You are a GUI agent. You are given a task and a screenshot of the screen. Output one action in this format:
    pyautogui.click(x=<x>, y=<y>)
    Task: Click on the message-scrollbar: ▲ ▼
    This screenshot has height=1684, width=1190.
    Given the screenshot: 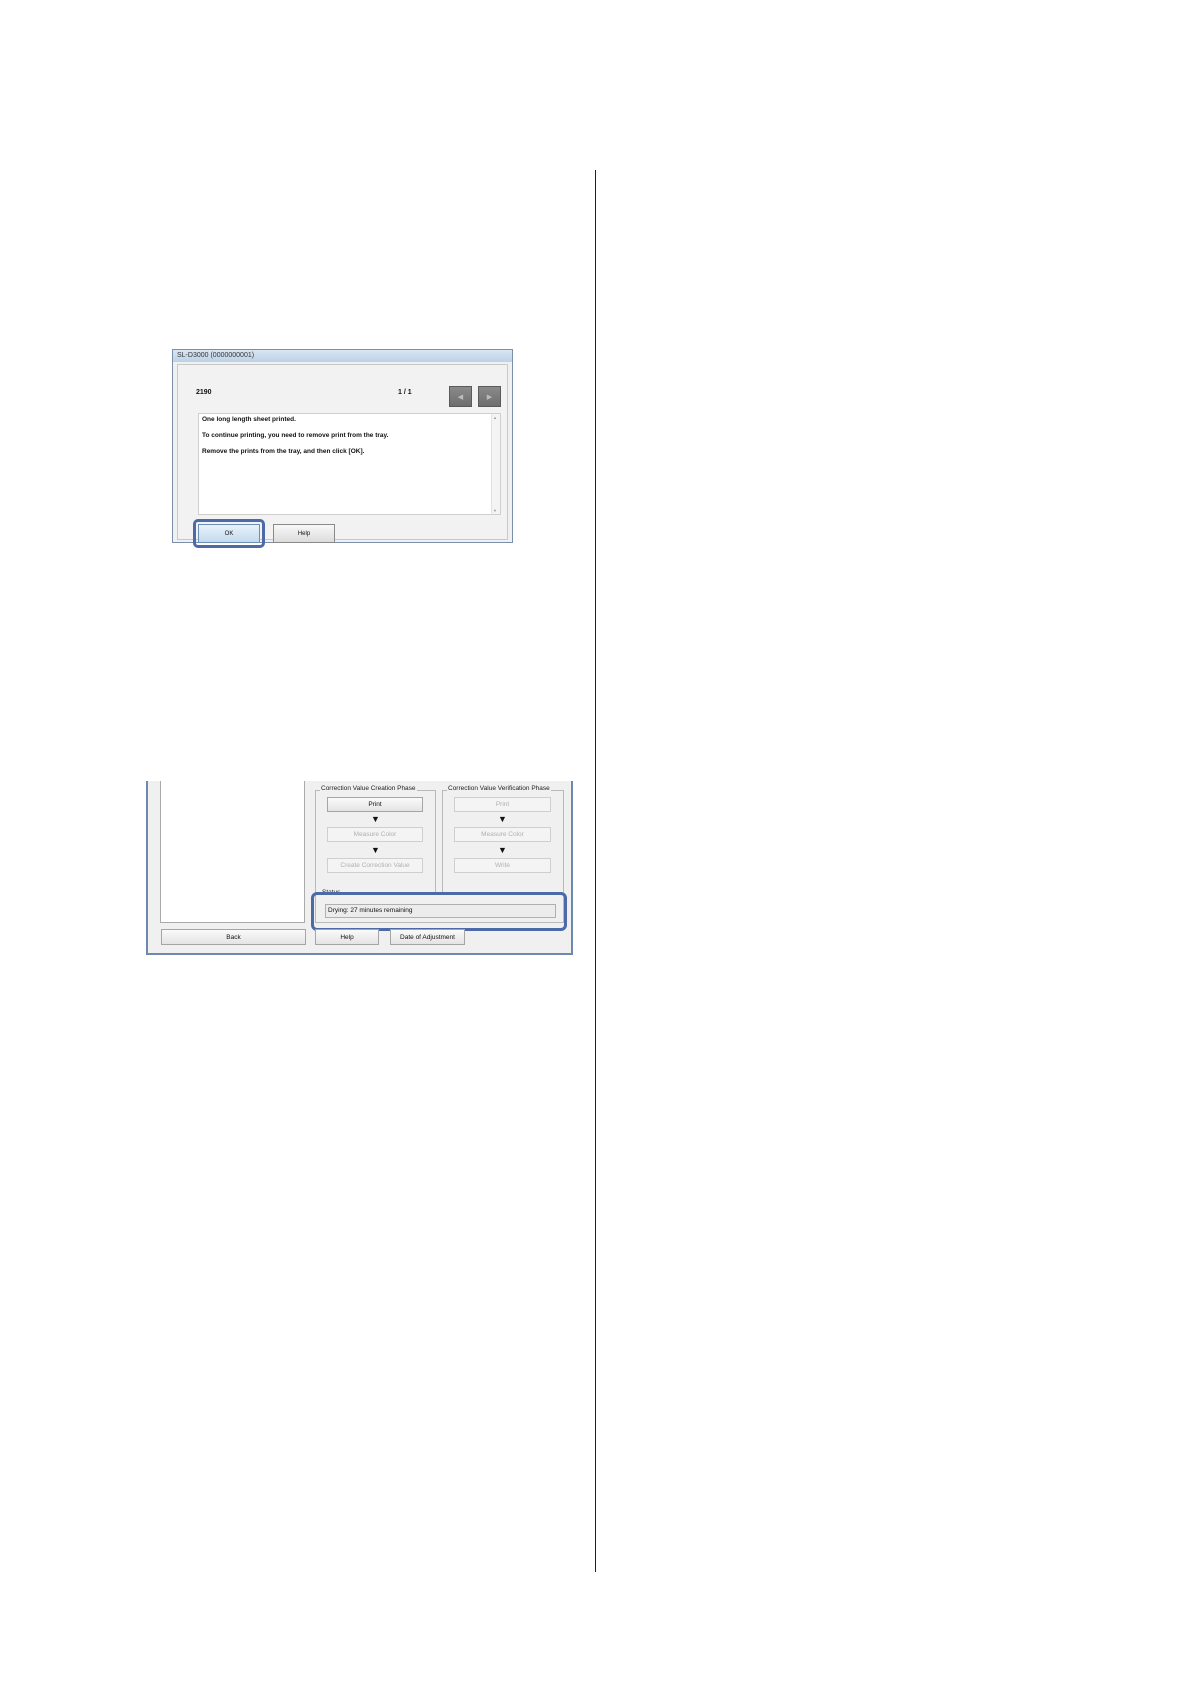 What is the action you would take?
    pyautogui.click(x=495, y=464)
    